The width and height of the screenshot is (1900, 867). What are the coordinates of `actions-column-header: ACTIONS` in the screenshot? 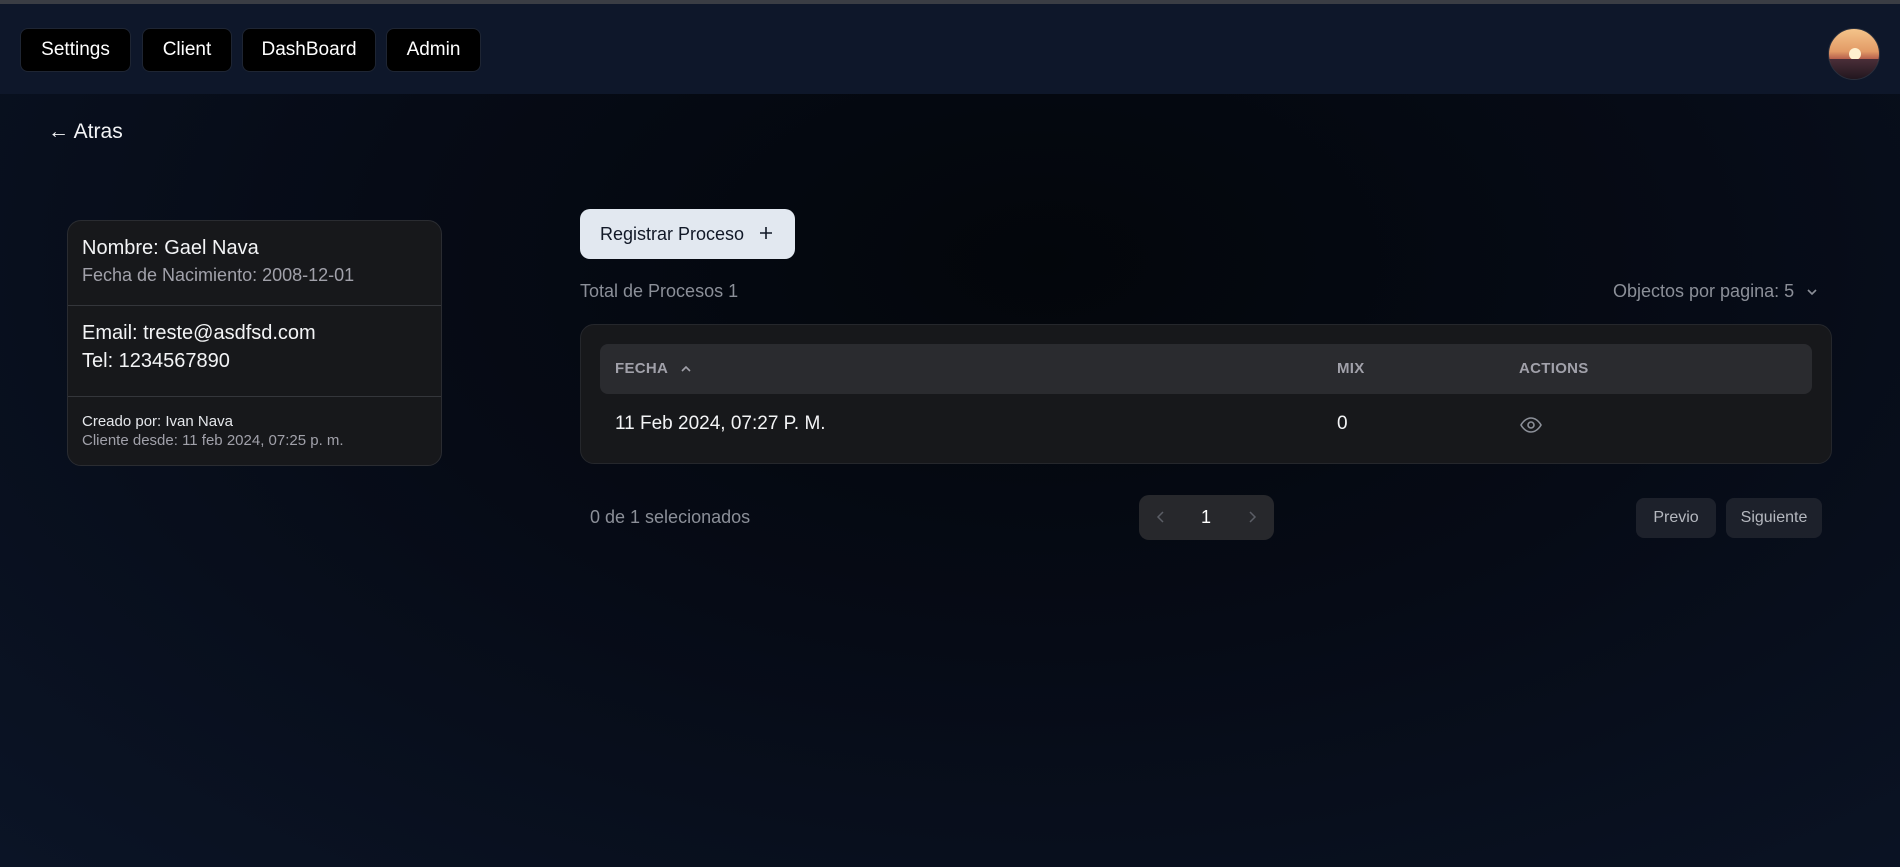 It's located at (1554, 368).